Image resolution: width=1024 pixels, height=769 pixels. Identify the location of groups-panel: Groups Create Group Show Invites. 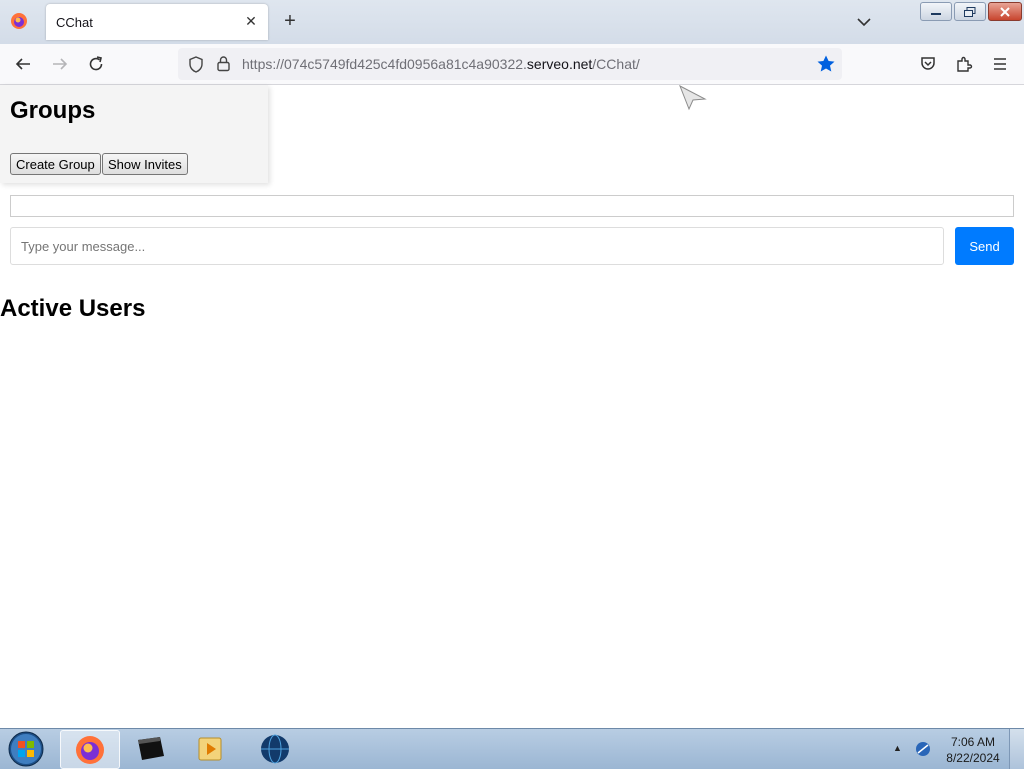
(134, 134).